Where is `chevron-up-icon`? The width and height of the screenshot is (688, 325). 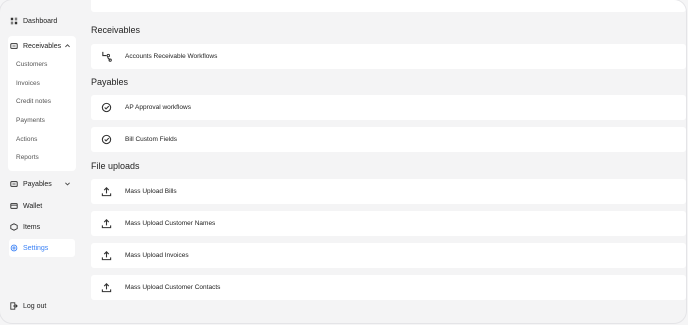
chevron-up-icon is located at coordinates (67, 45).